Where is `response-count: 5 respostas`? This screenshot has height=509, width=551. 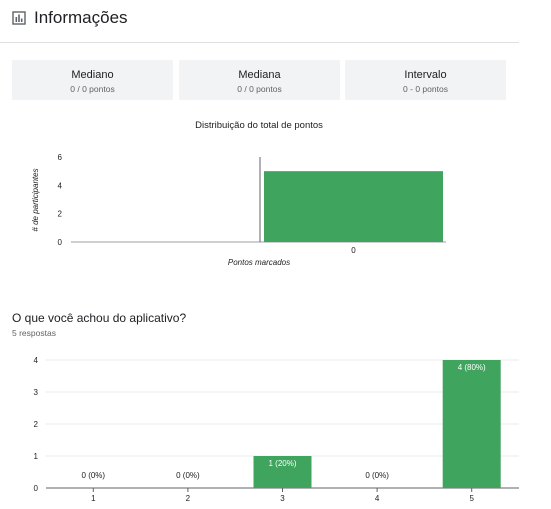
response-count: 5 respostas is located at coordinates (34, 333).